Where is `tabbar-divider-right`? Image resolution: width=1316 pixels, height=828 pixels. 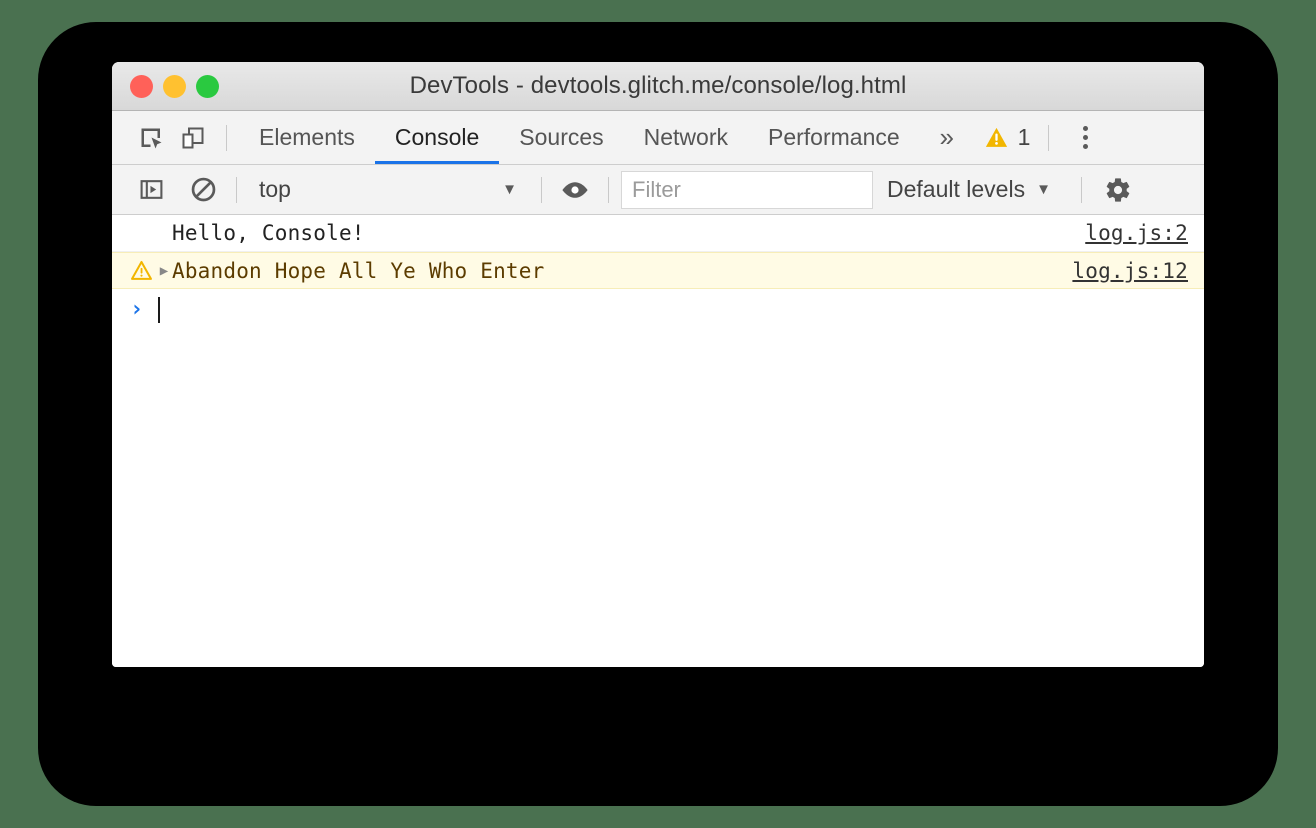
tabbar-divider-right is located at coordinates (1049, 137).